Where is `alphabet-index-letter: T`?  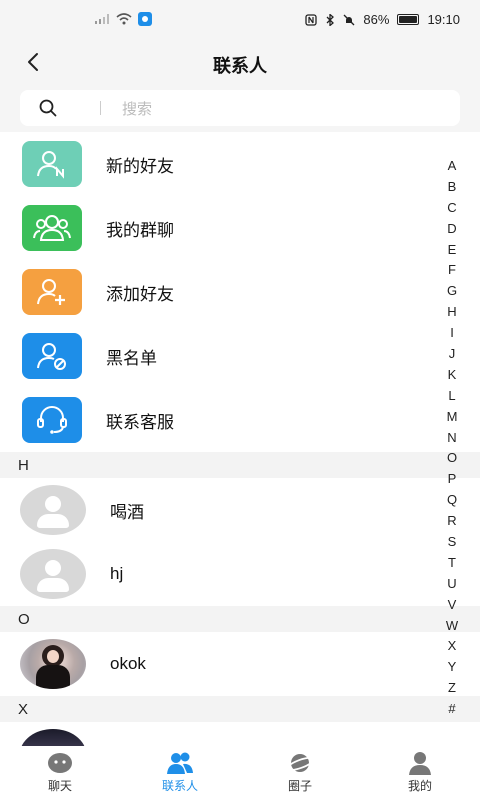 alphabet-index-letter: T is located at coordinates (452, 563).